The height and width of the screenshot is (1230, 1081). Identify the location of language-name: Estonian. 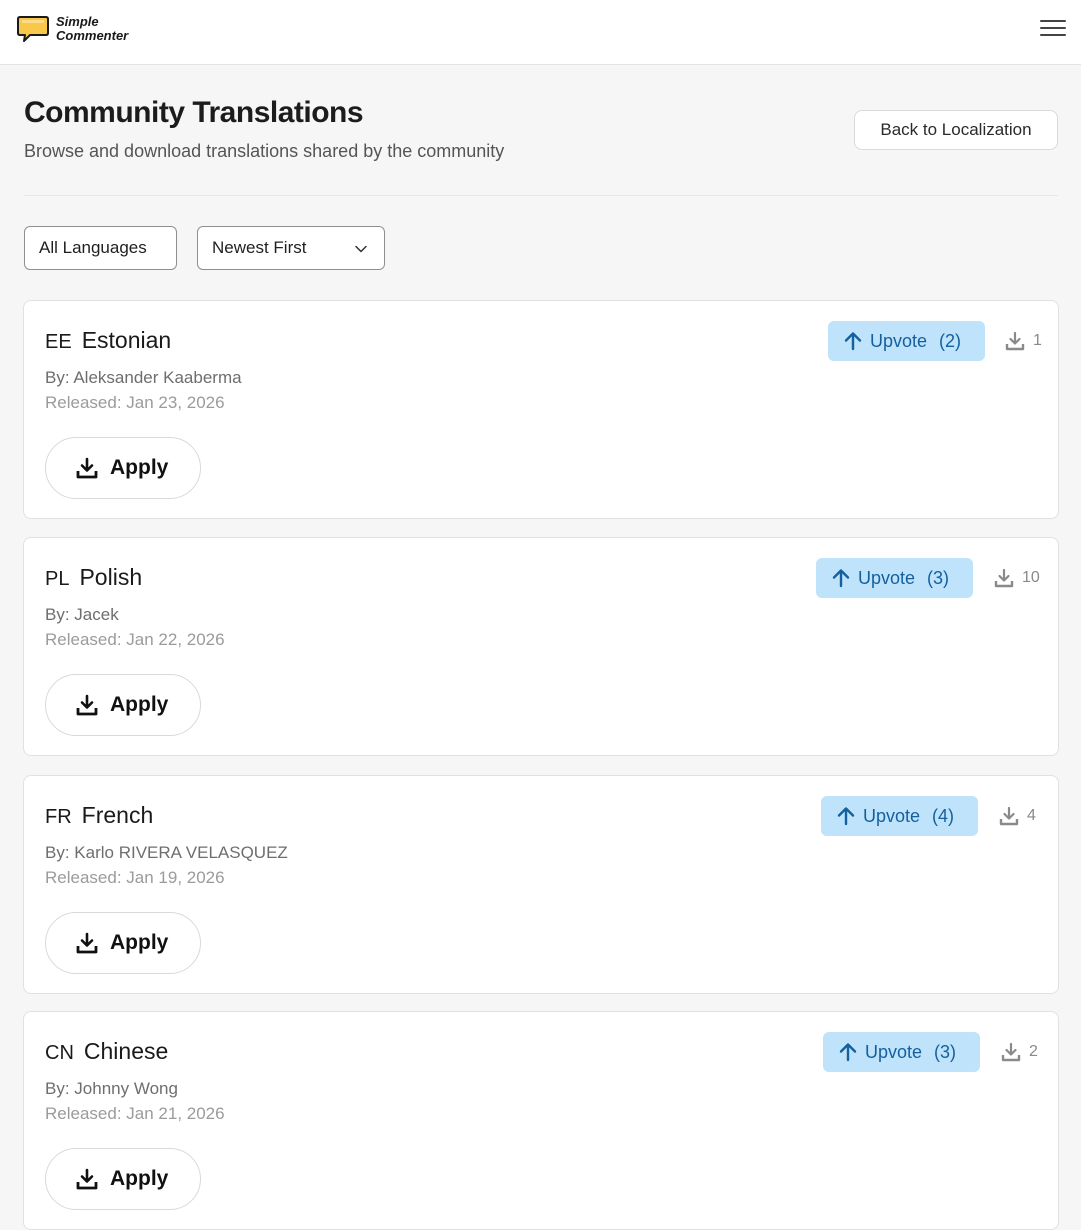
(126, 340).